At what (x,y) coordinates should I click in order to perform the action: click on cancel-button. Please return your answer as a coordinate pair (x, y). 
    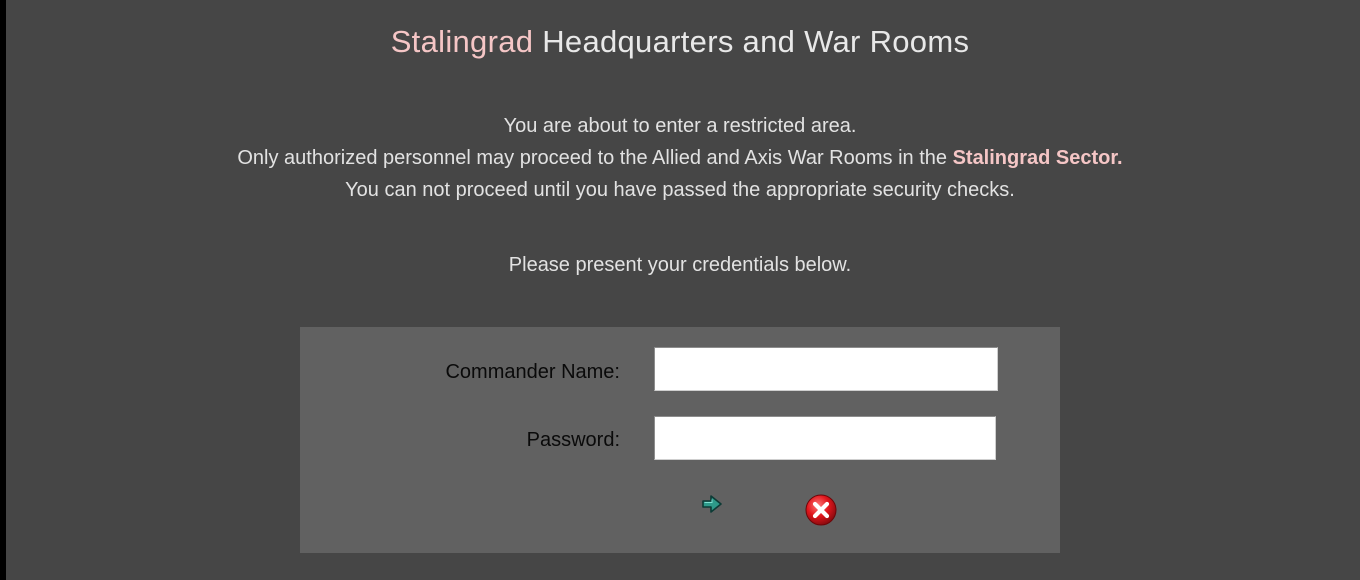
    Looking at the image, I should click on (821, 510).